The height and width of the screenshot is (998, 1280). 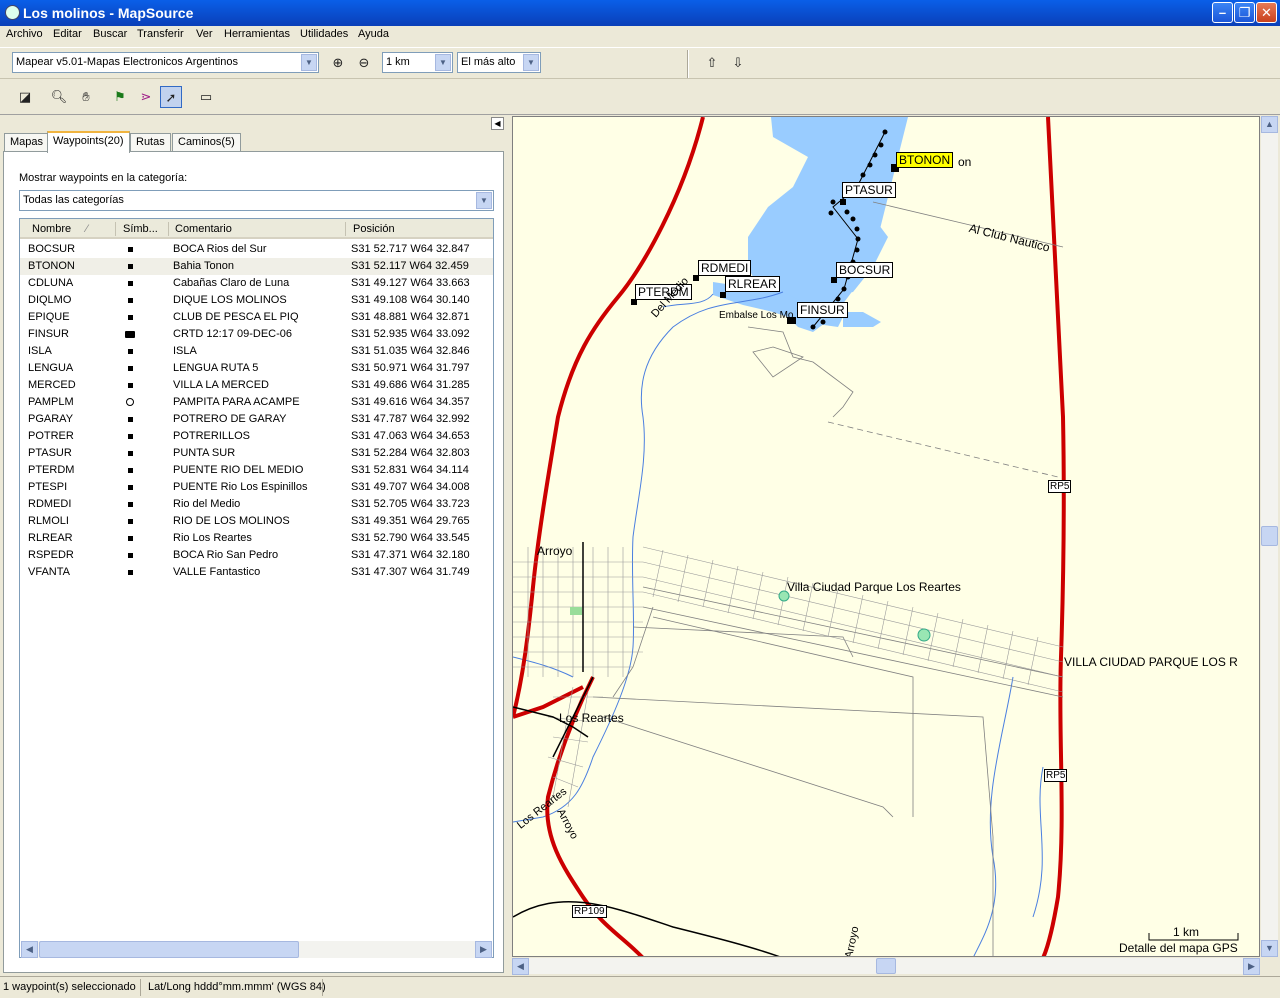 I want to click on map-tool-icon: ◪, so click(x=25, y=97).